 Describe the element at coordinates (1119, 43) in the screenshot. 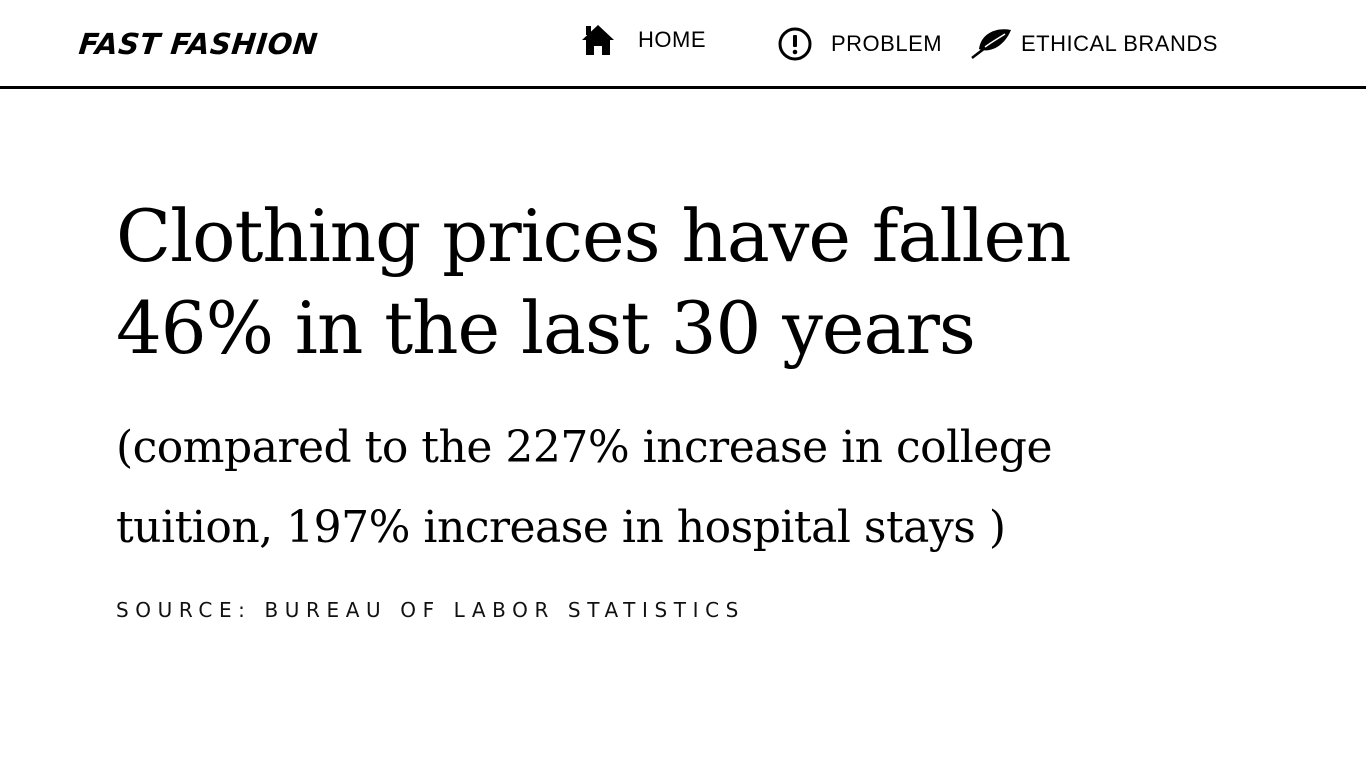

I see `nav-ethical-brands-label: ETHICAL BRANDS` at that location.